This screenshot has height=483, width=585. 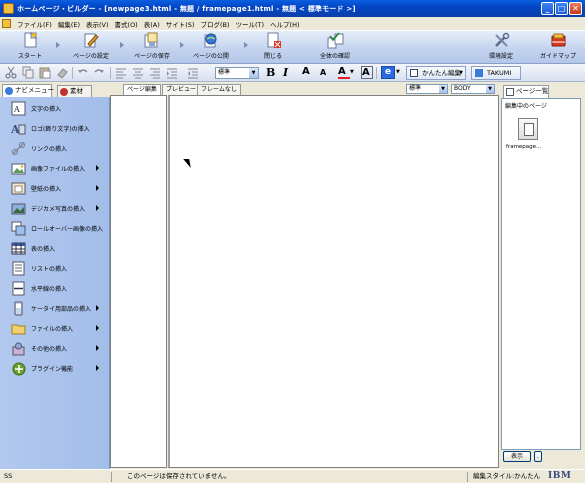 I want to click on nav-item-label: リンクの挿入, so click(x=49, y=149).